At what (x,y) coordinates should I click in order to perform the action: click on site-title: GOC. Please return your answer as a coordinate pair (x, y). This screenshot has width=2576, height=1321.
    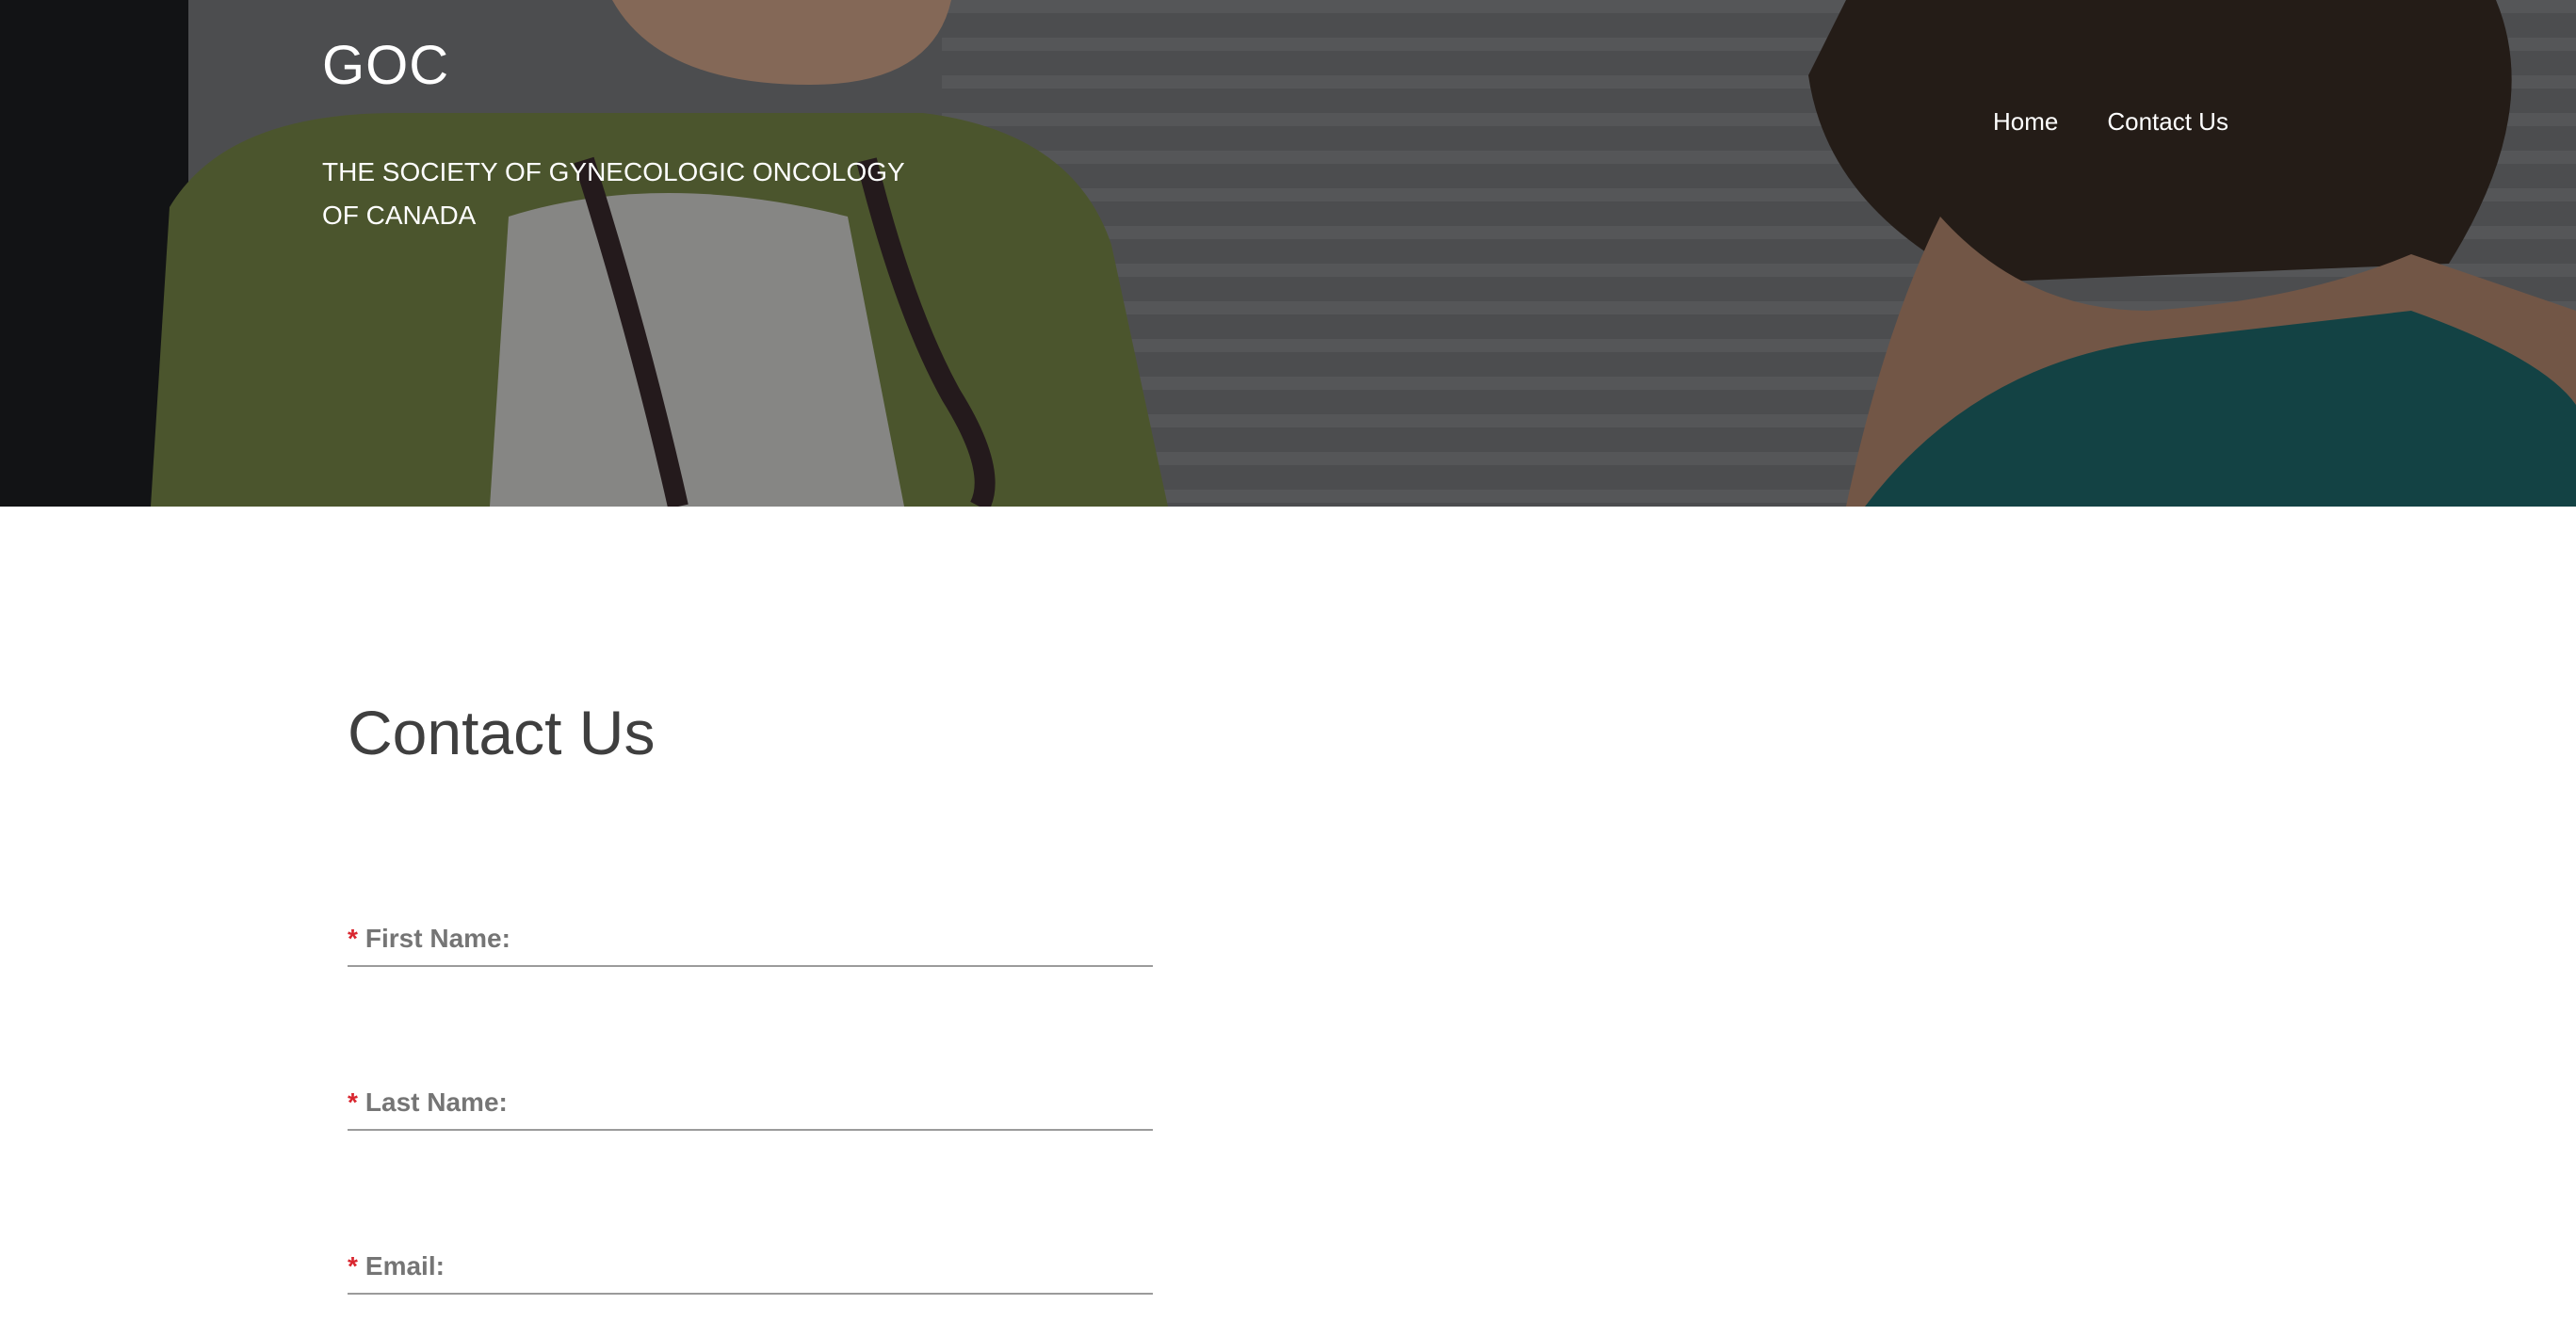
    Looking at the image, I should click on (623, 66).